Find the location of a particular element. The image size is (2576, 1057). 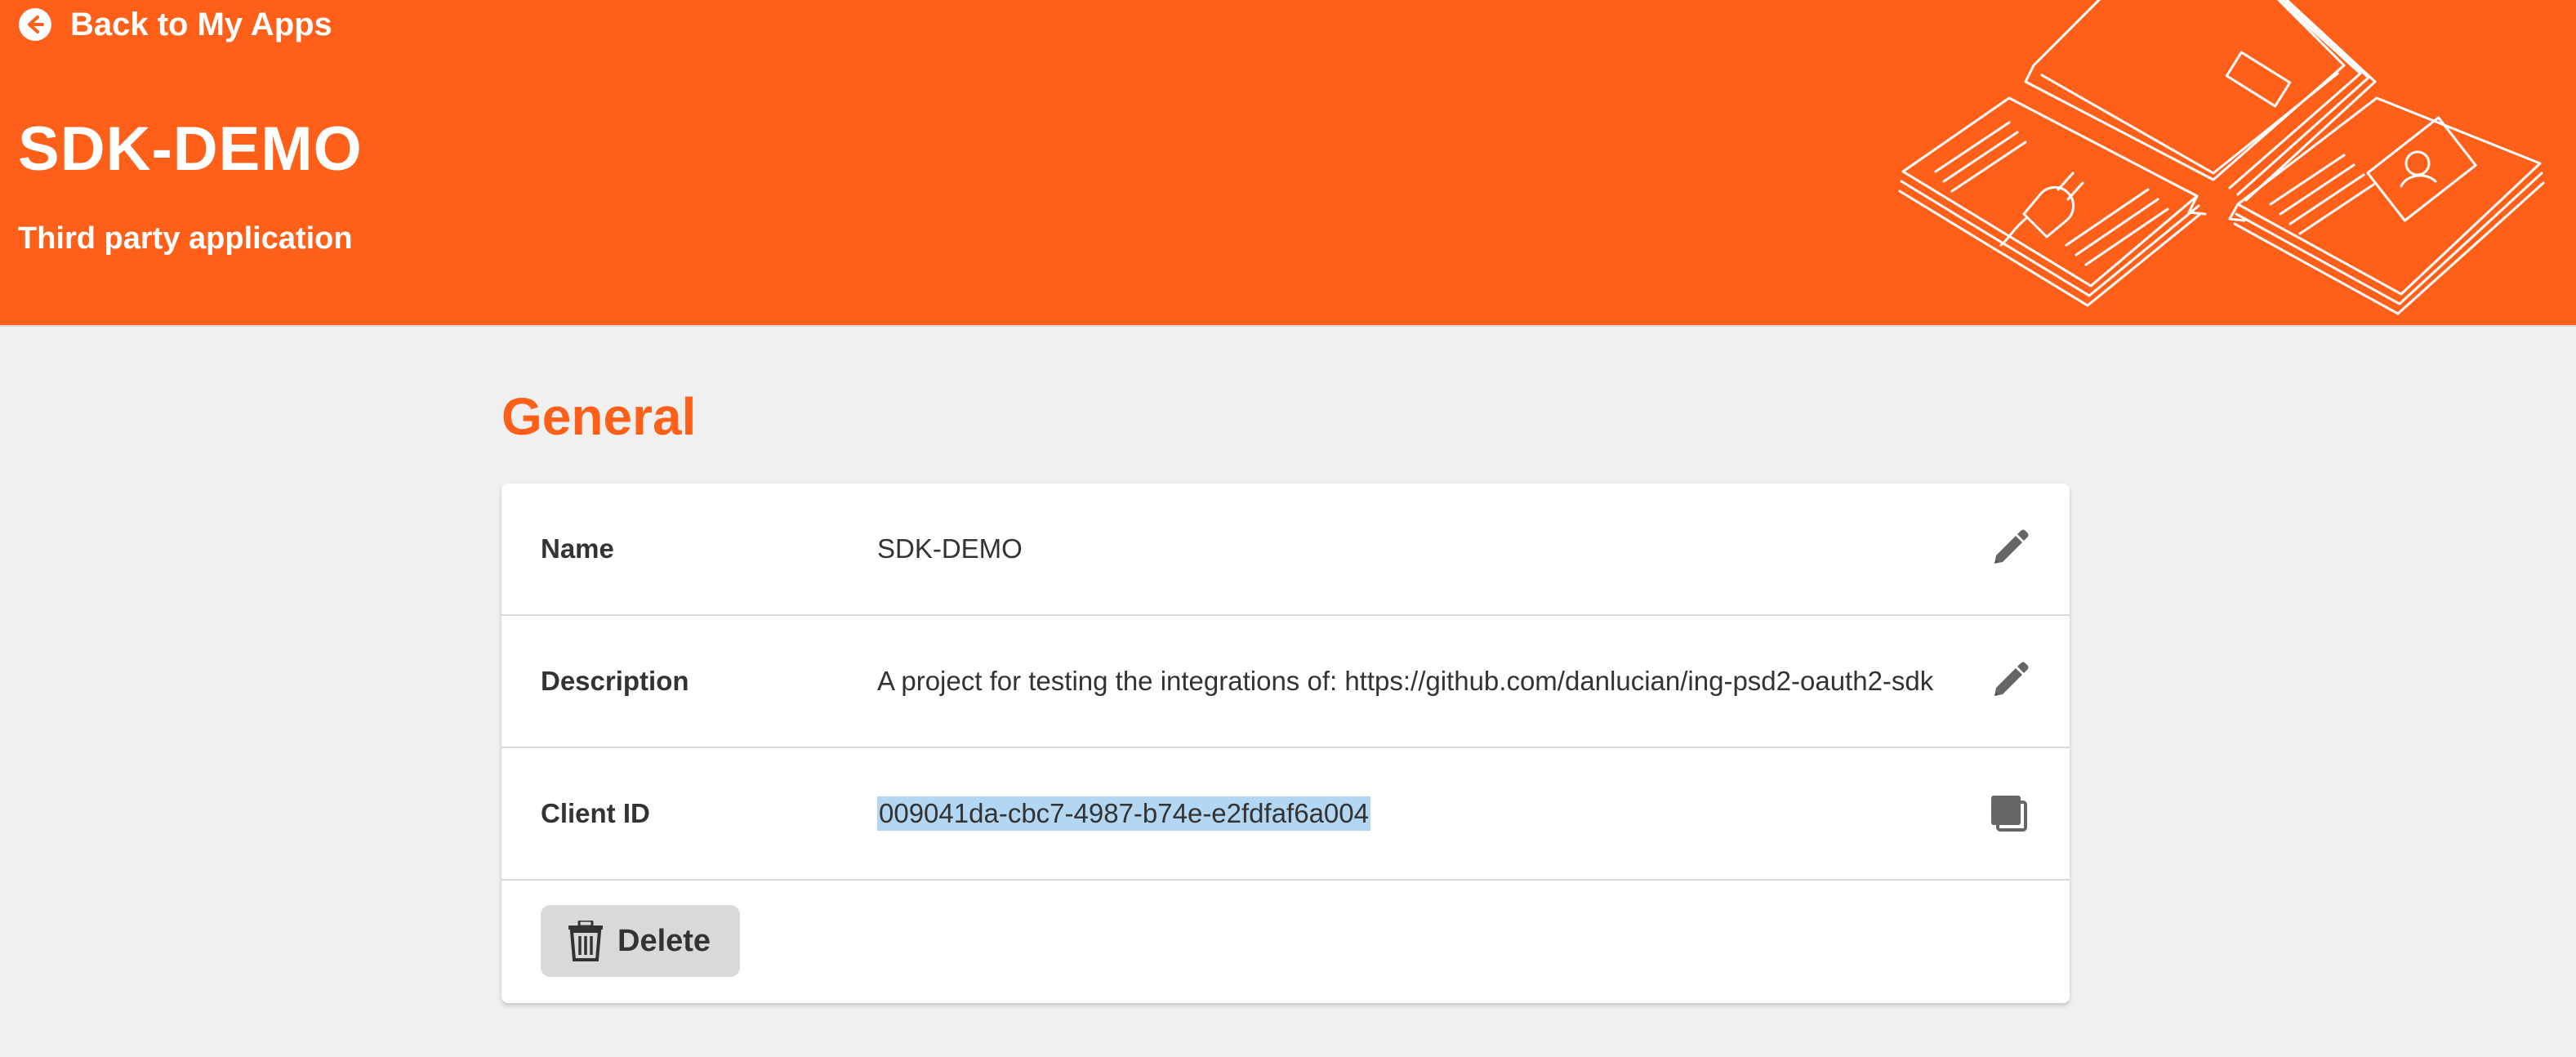

edit-description-button is located at coordinates (2010, 682).